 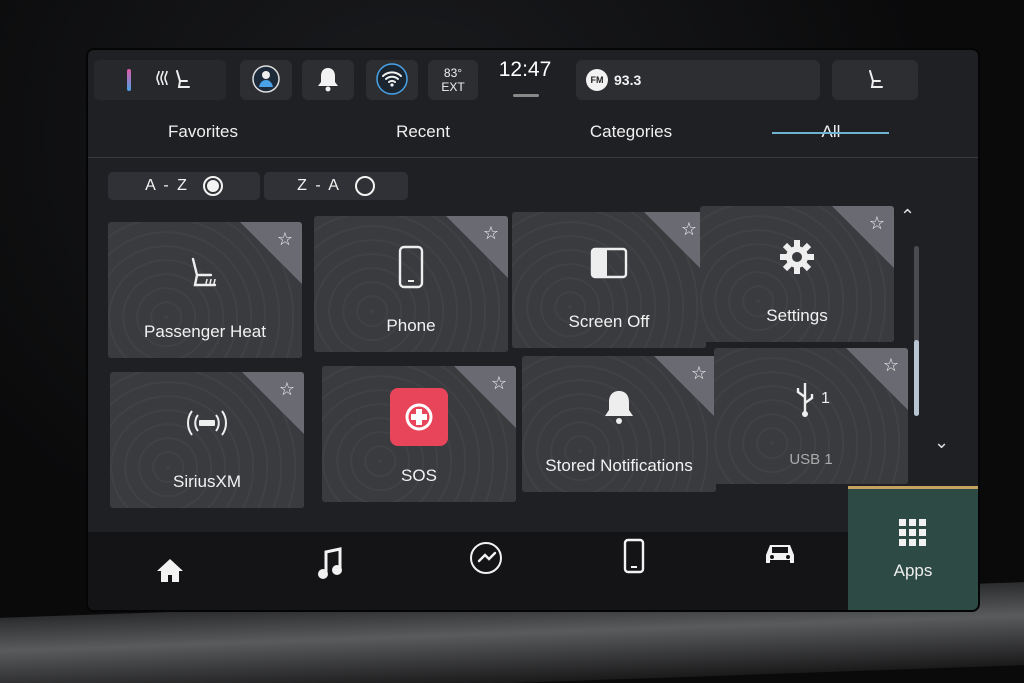 What do you see at coordinates (907, 216) in the screenshot?
I see `scroll-up-button: ⌃` at bounding box center [907, 216].